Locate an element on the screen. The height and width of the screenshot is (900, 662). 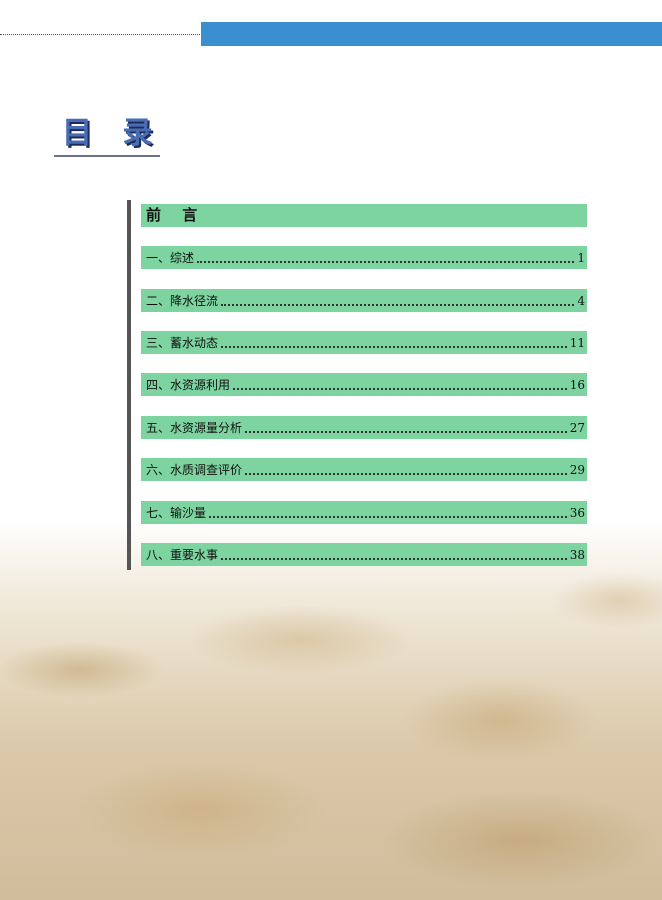
title-underline is located at coordinates (107, 156).